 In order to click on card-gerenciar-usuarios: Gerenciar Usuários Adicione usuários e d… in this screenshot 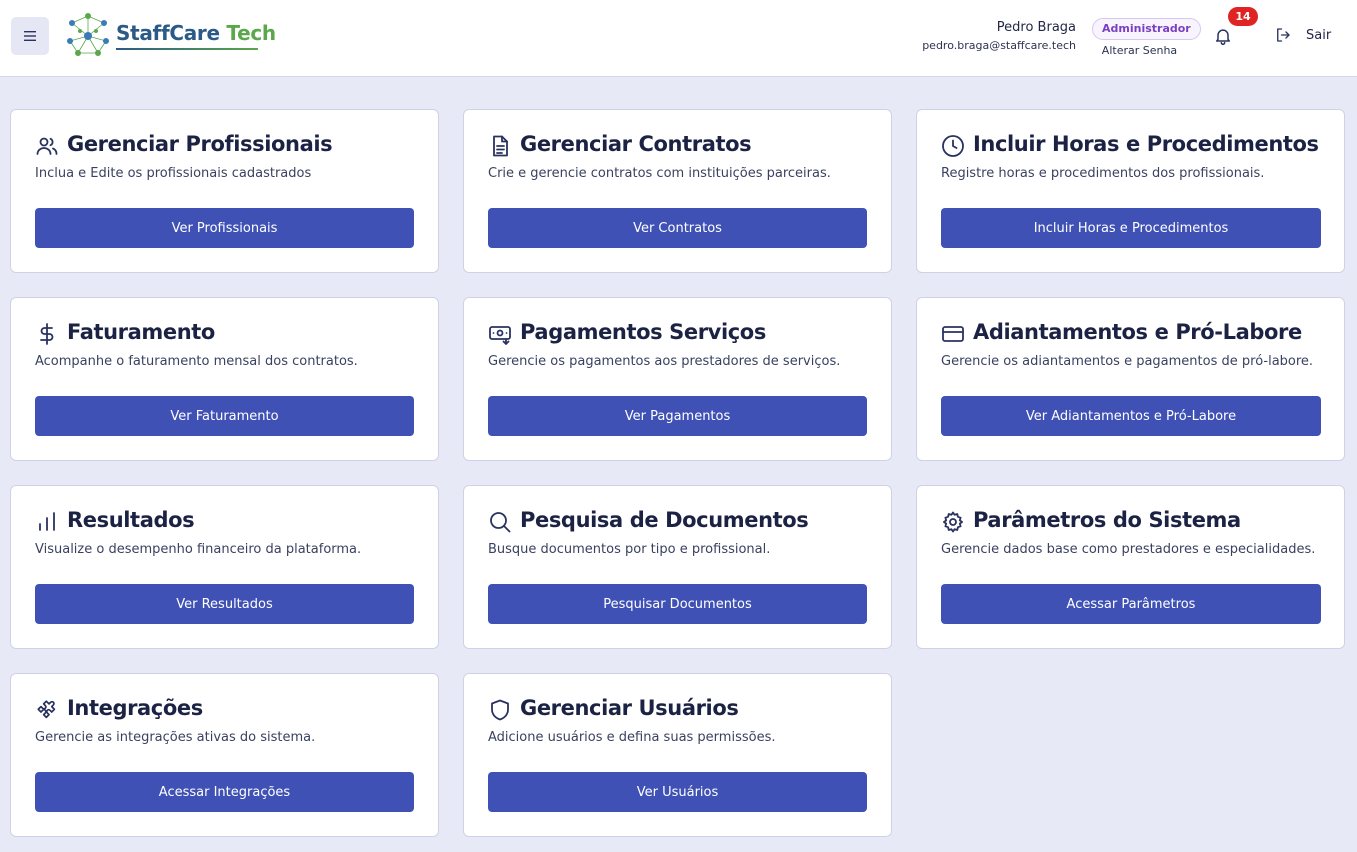, I will do `click(677, 755)`.